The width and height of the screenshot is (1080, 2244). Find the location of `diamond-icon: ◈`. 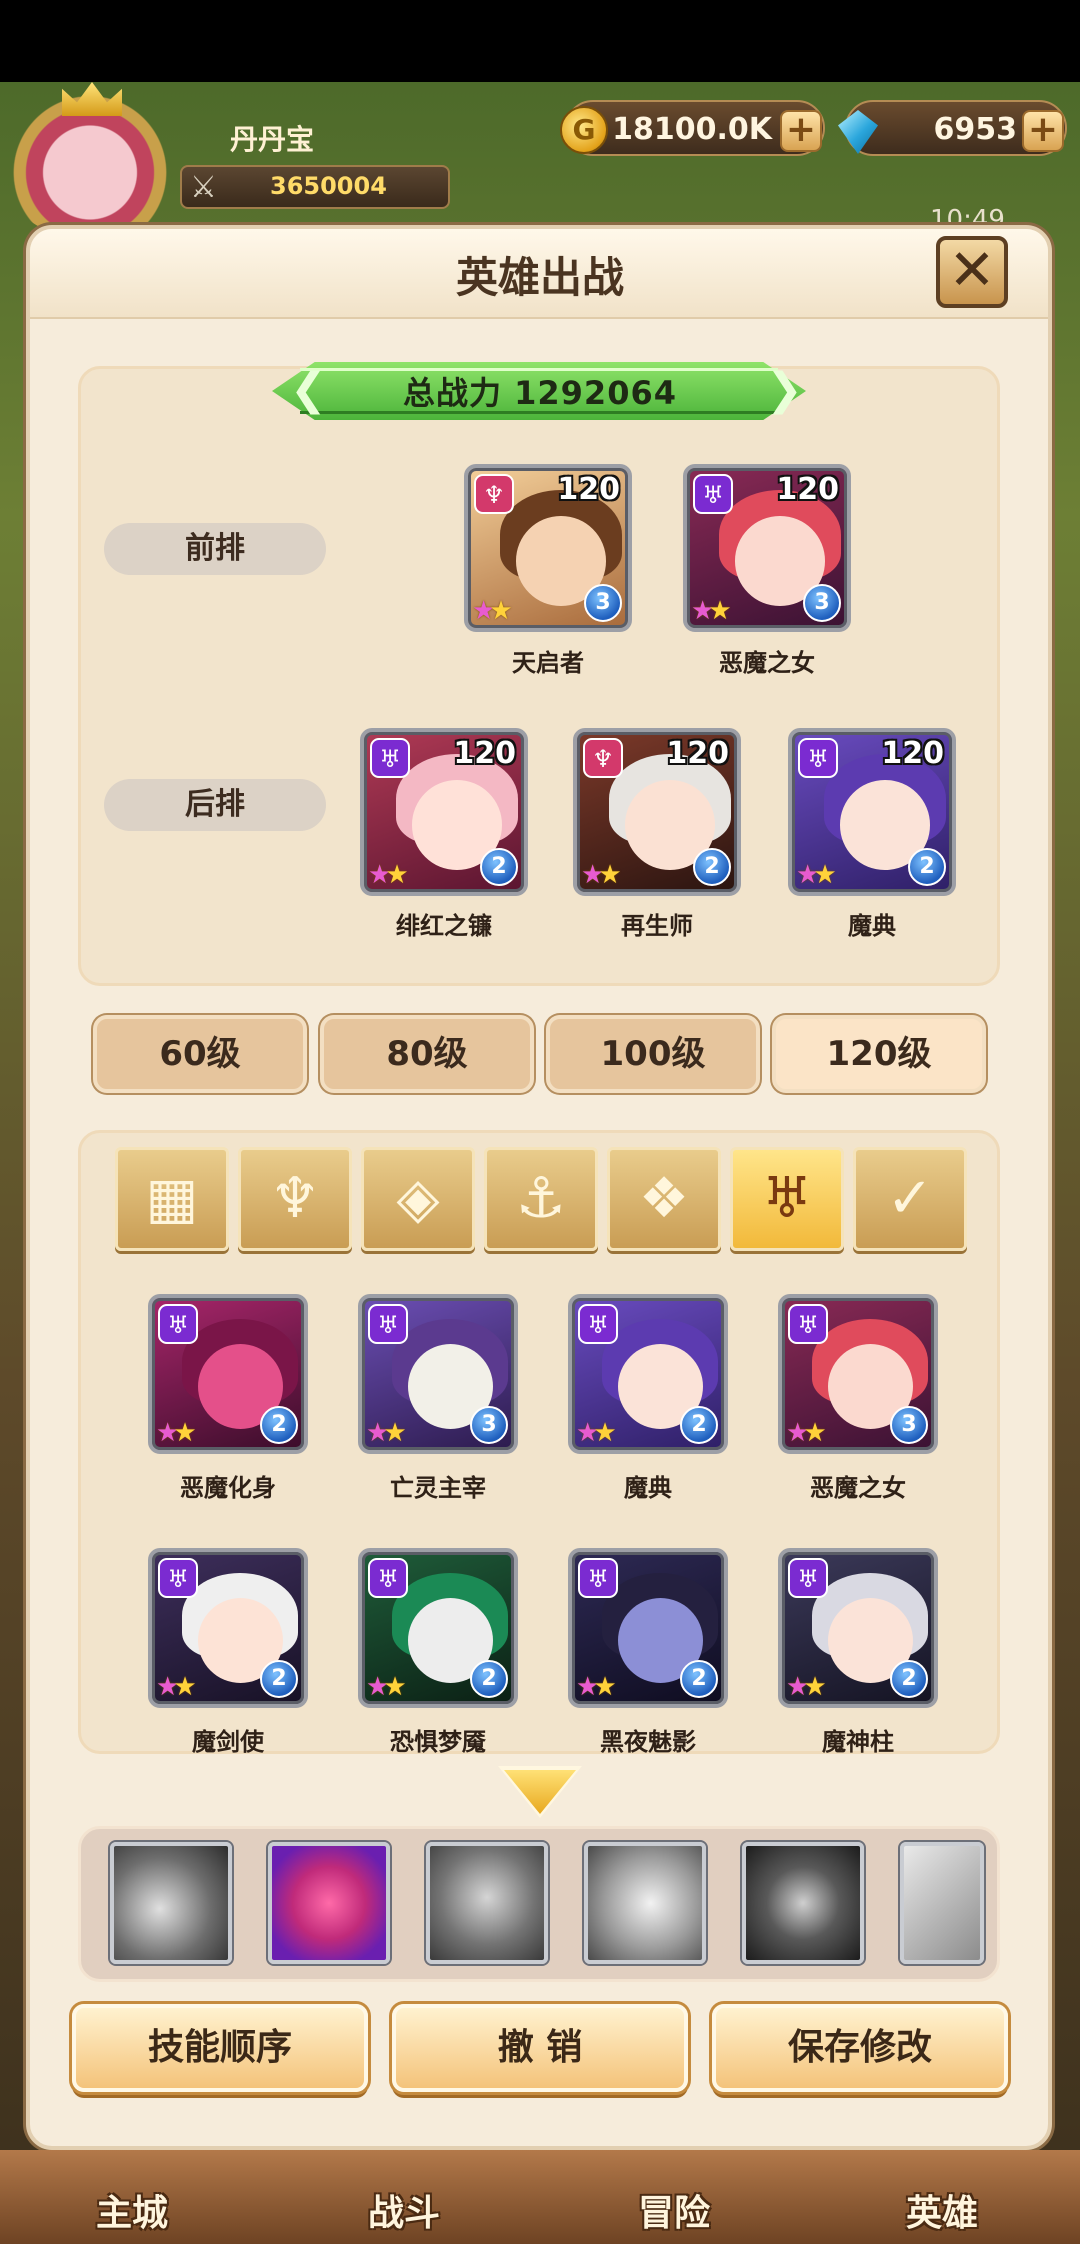

diamond-icon: ◈ is located at coordinates (418, 1198).